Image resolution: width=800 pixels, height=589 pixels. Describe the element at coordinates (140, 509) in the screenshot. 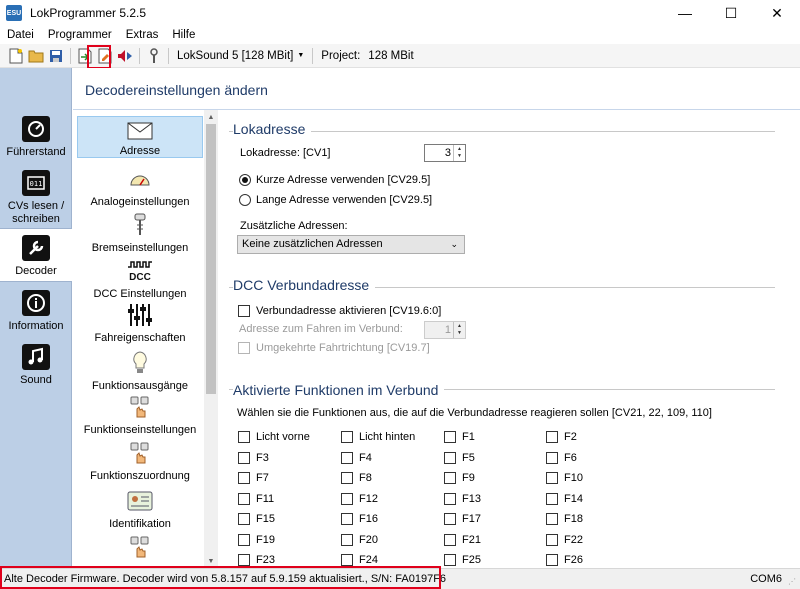

I see `category-identifikation: Identifikation` at that location.